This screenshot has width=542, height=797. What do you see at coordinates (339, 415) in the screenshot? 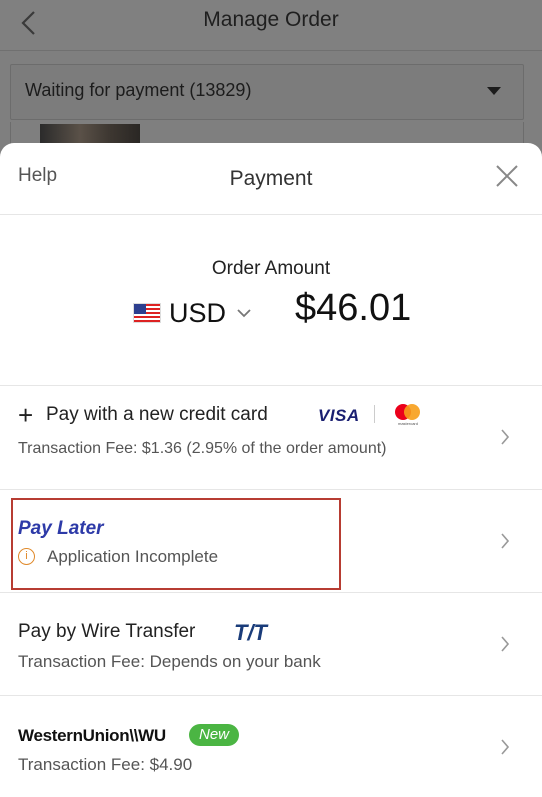
I see `visa-logo: VISA` at bounding box center [339, 415].